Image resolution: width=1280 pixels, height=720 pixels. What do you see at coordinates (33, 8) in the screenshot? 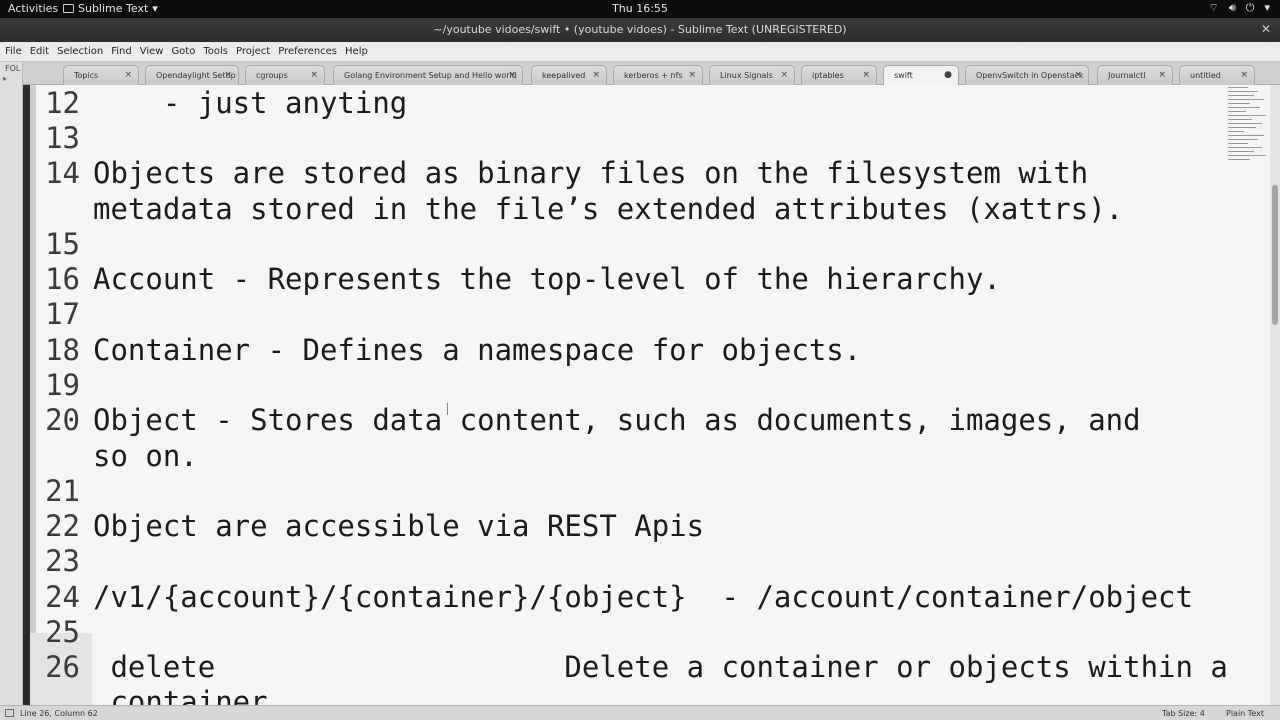
I see `activities-button: Activities` at bounding box center [33, 8].